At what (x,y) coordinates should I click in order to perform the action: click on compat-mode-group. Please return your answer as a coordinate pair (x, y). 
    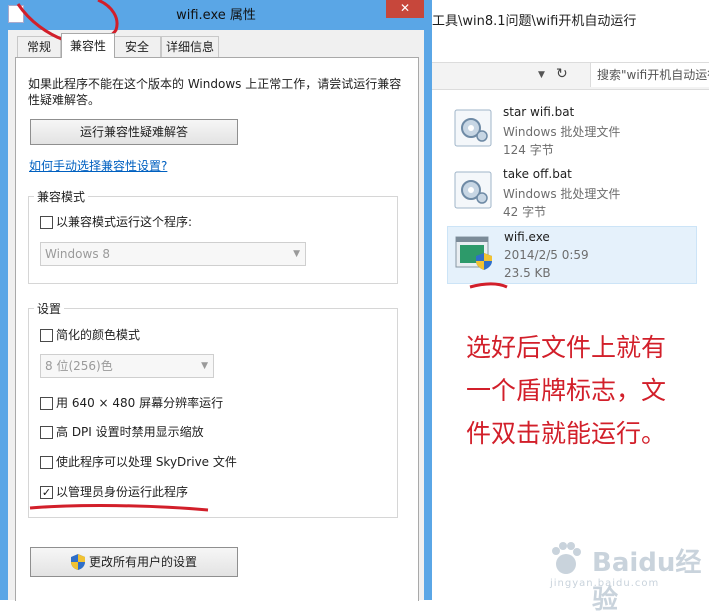
    Looking at the image, I should click on (213, 240).